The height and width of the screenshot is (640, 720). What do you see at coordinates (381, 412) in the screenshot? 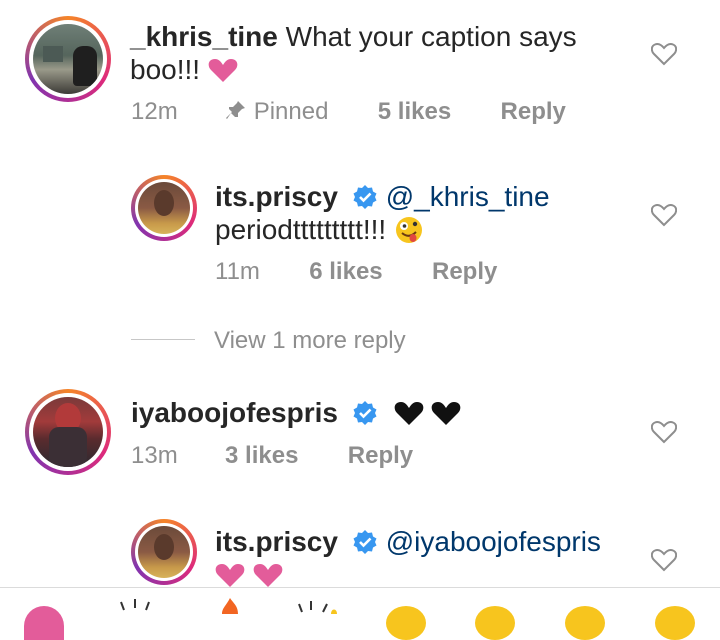
I see `comment-body: iyaboojofespris` at bounding box center [381, 412].